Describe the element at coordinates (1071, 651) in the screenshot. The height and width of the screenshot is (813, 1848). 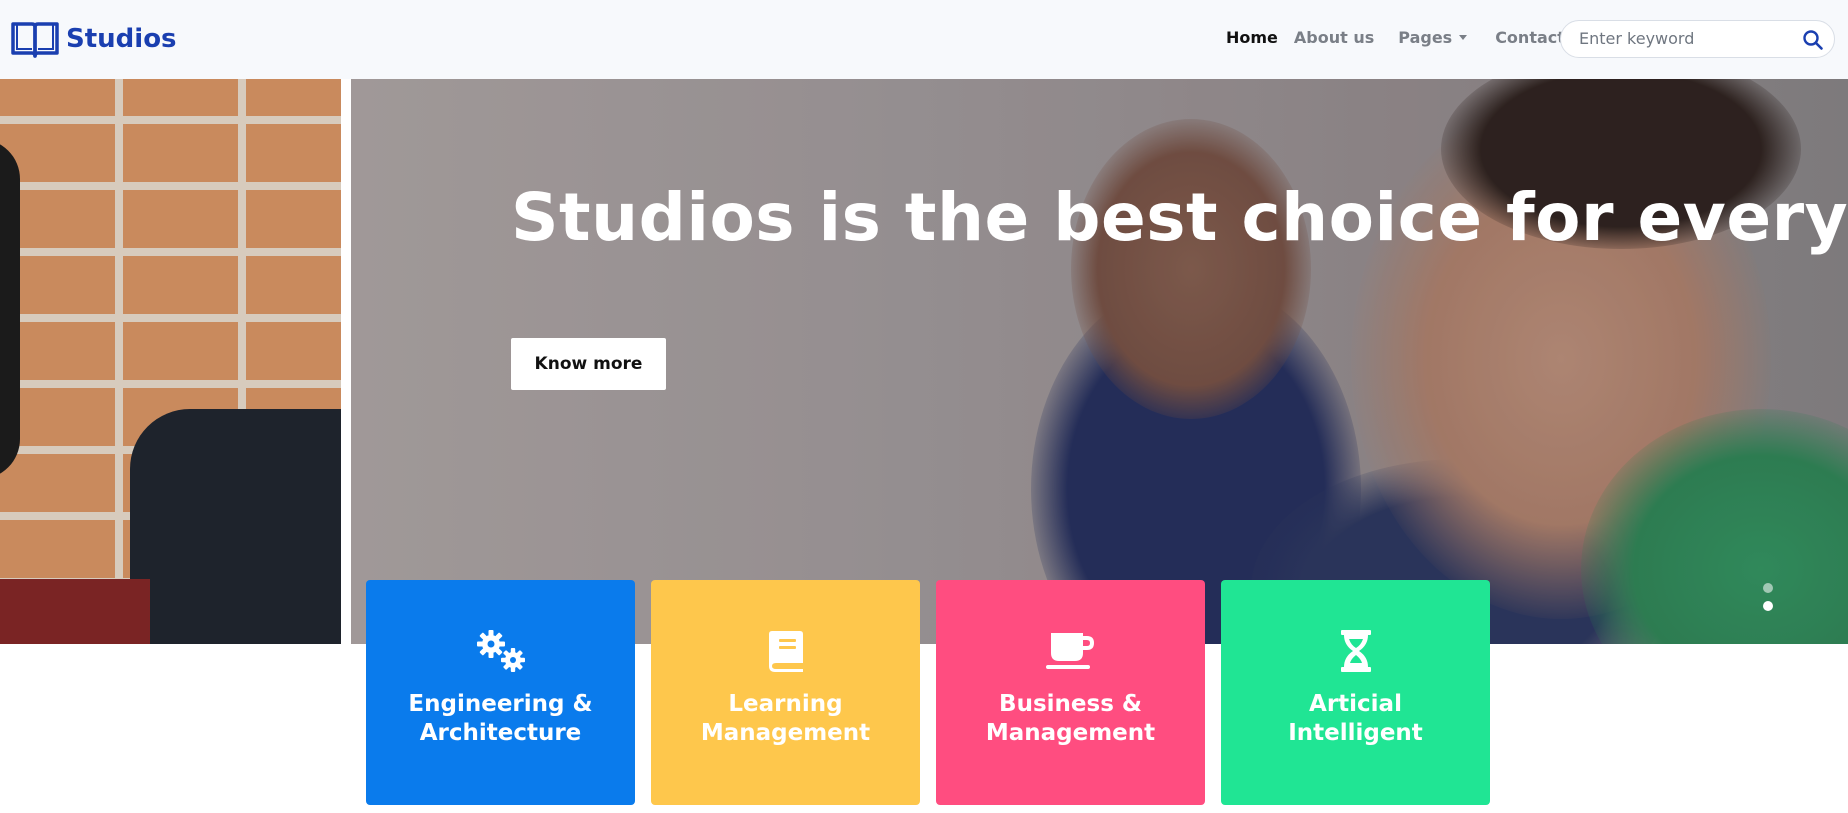
I see `coffee-cup-icon` at that location.